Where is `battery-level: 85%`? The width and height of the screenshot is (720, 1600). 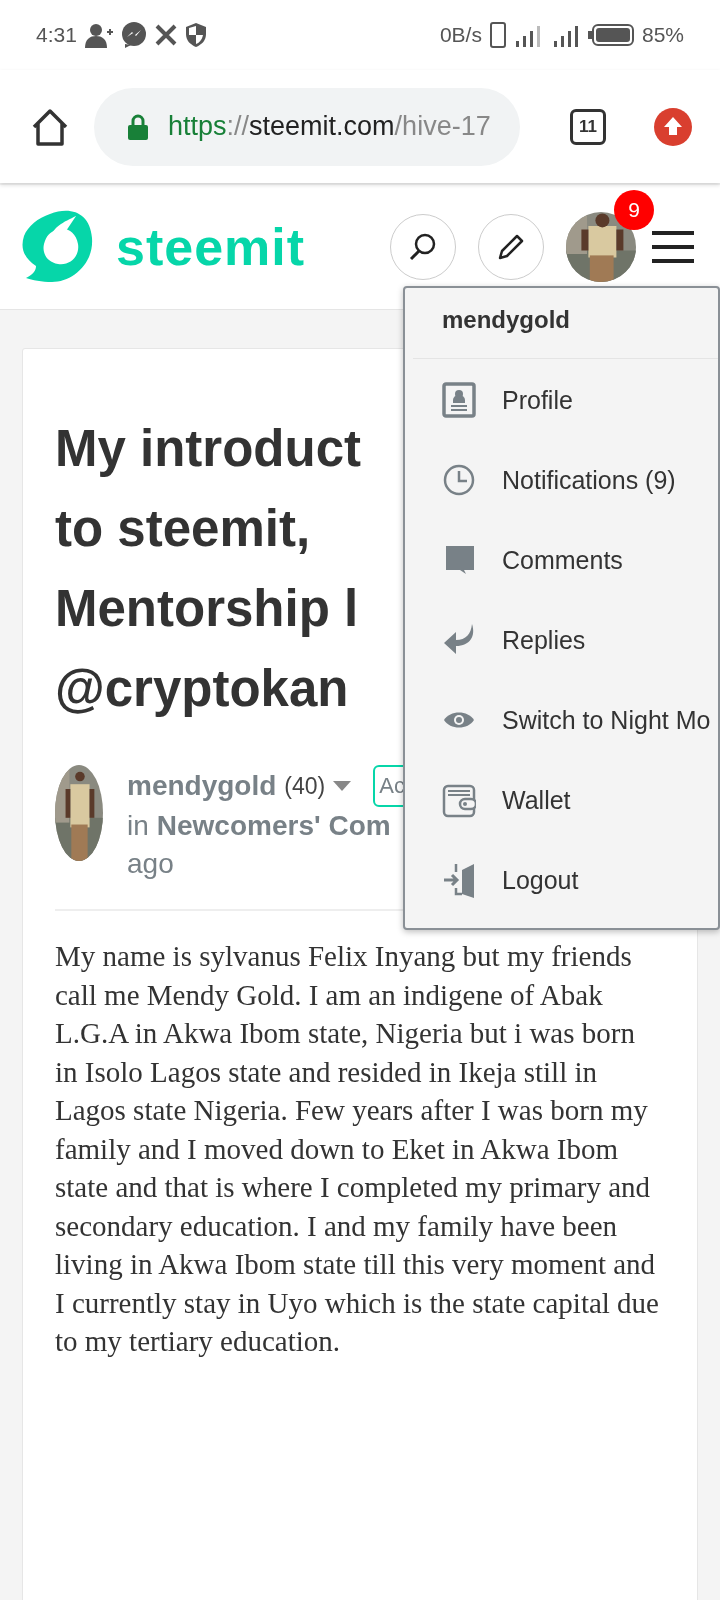
battery-level: 85% is located at coordinates (662, 35).